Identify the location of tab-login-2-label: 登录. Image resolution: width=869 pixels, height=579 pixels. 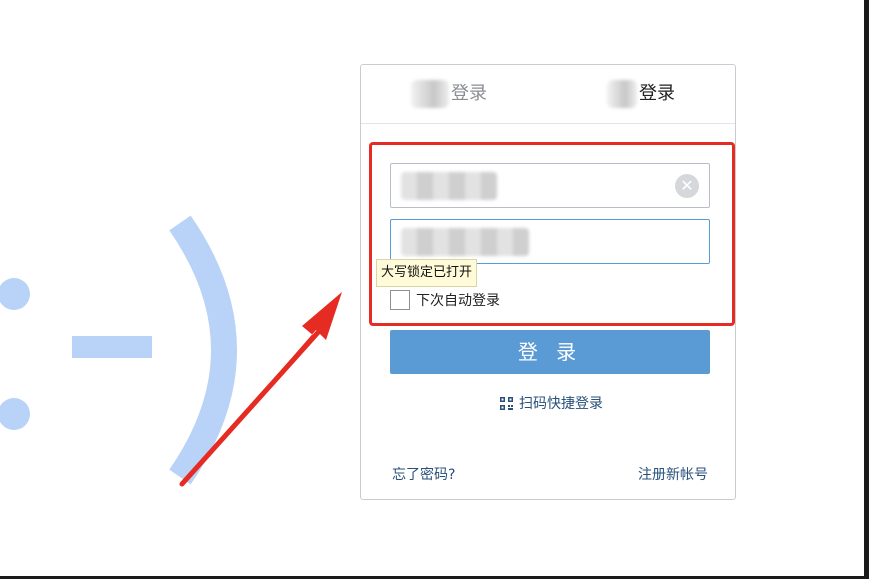
(657, 93).